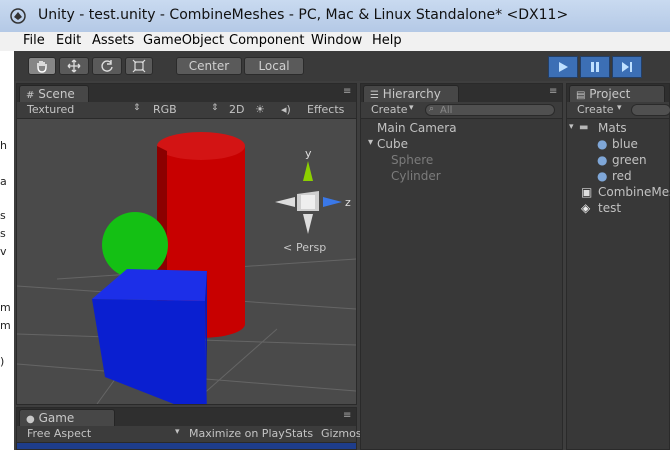 This screenshot has width=670, height=450. I want to click on project-tabstrip: ▤ Project, so click(618, 93).